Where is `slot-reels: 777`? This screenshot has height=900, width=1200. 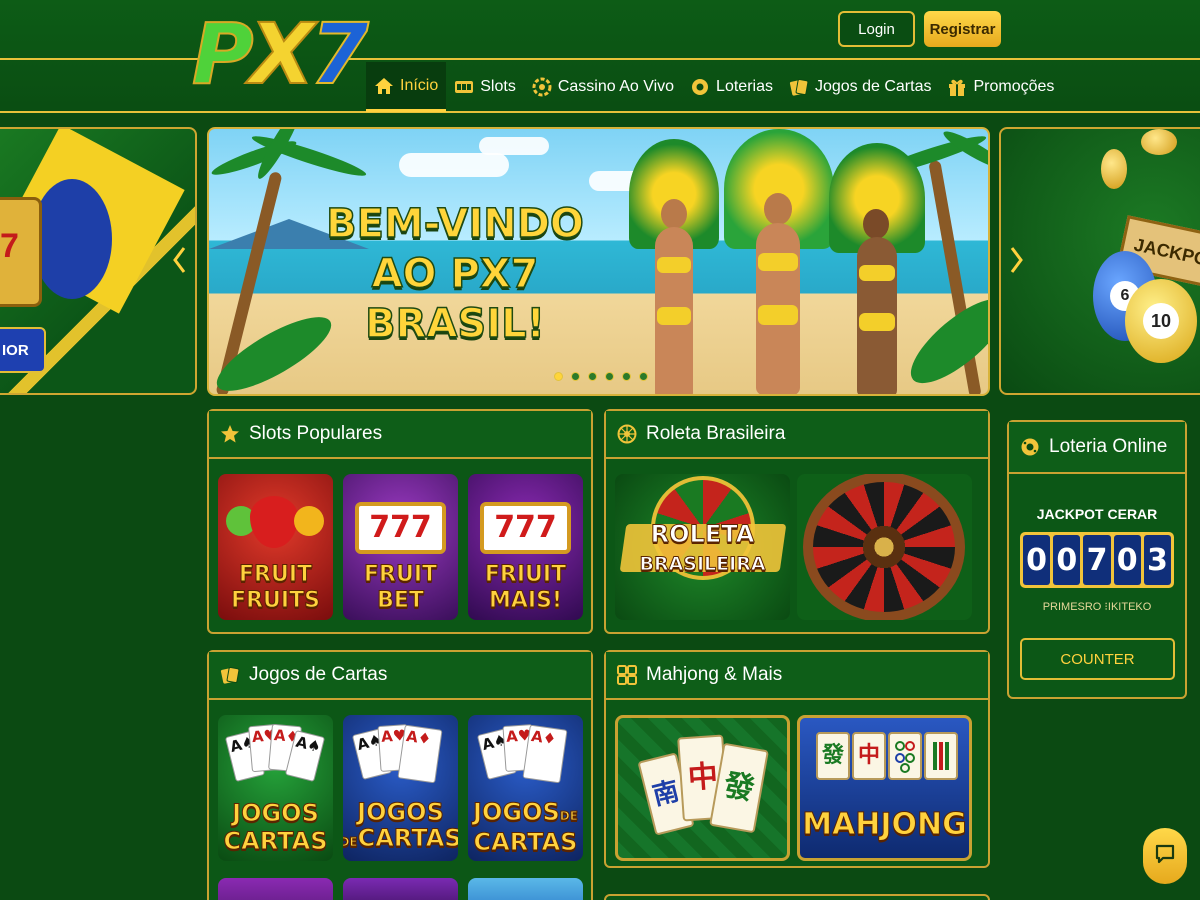 slot-reels: 777 is located at coordinates (525, 528).